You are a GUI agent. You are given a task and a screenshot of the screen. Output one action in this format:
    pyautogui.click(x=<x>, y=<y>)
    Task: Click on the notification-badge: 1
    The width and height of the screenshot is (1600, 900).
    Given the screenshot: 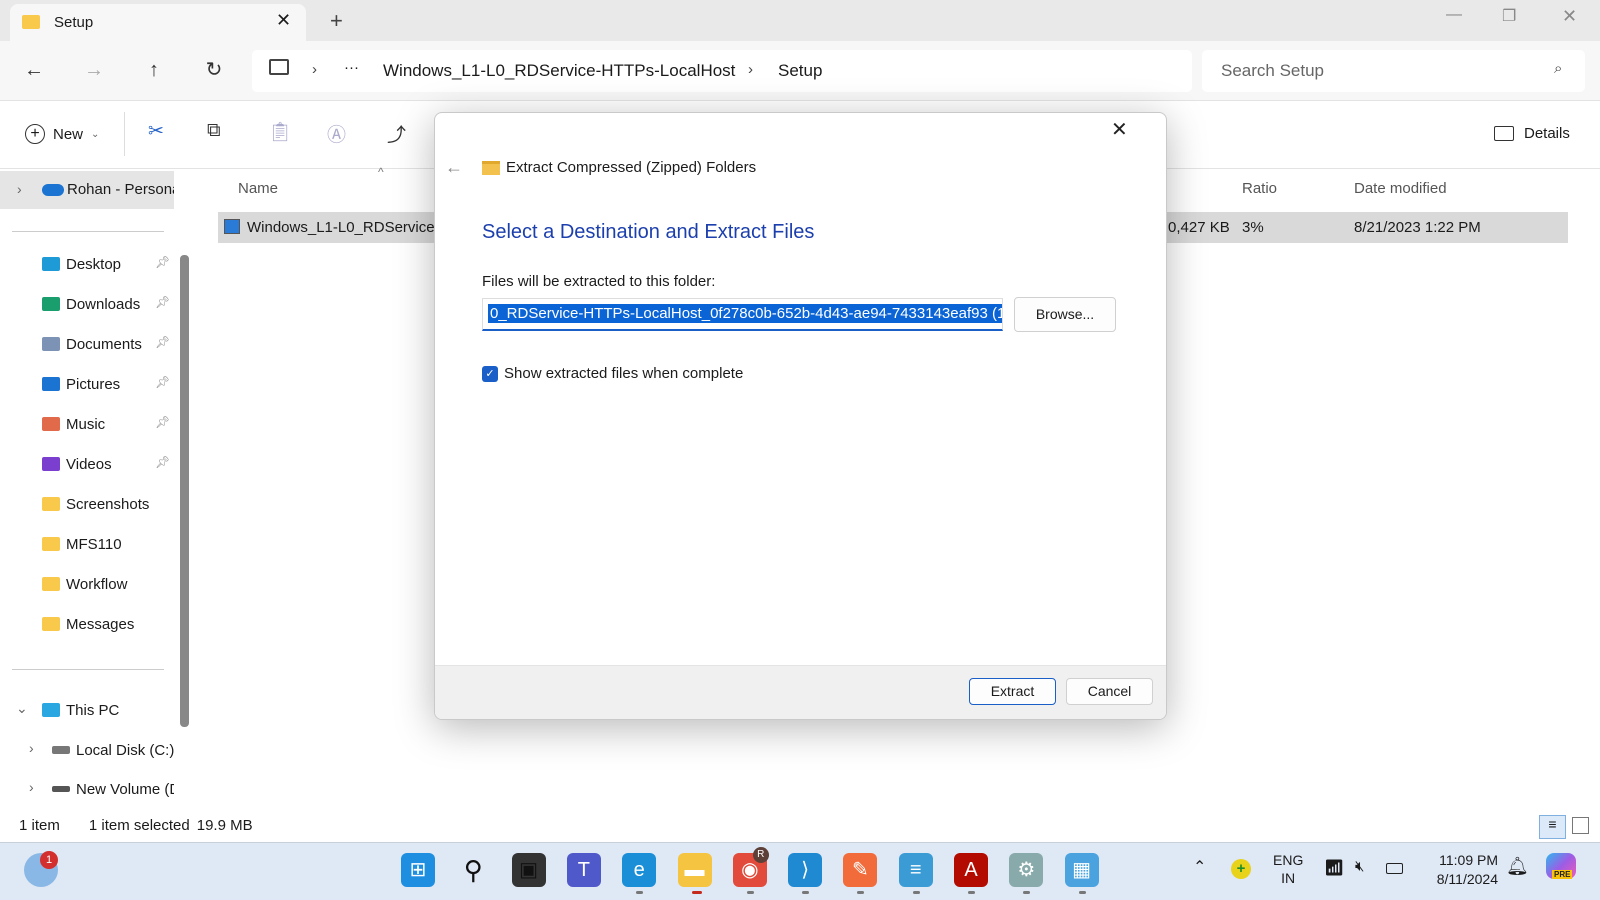 What is the action you would take?
    pyautogui.click(x=49, y=860)
    